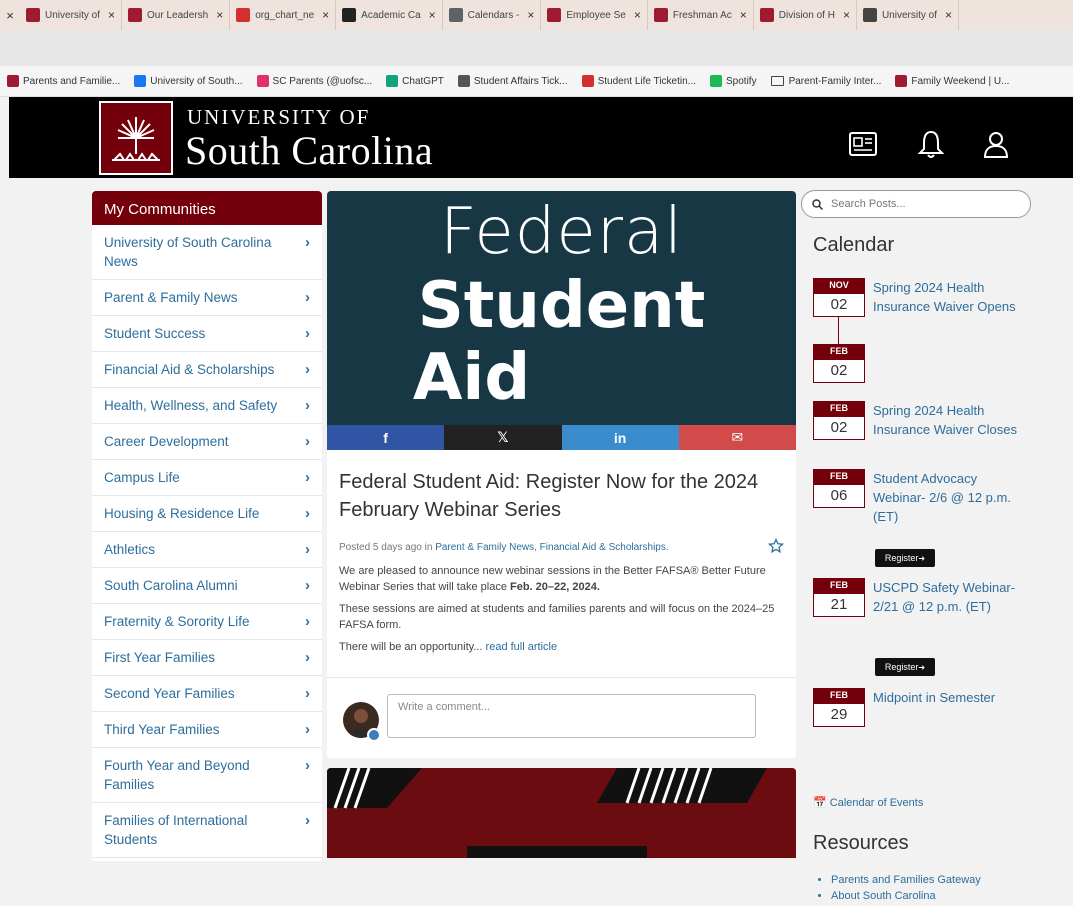  Describe the element at coordinates (207, 658) in the screenshot. I see `sidebar-item: First Year Families ›` at that location.